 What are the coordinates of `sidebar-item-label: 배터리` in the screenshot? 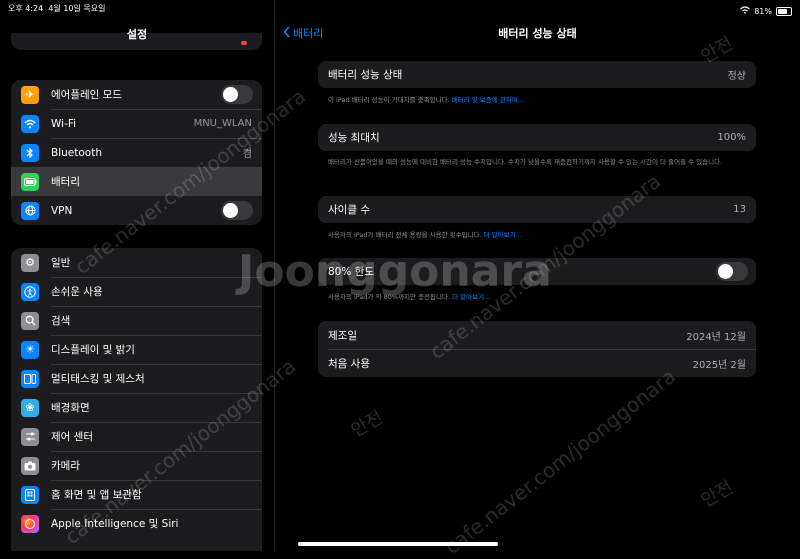 It's located at (65, 182).